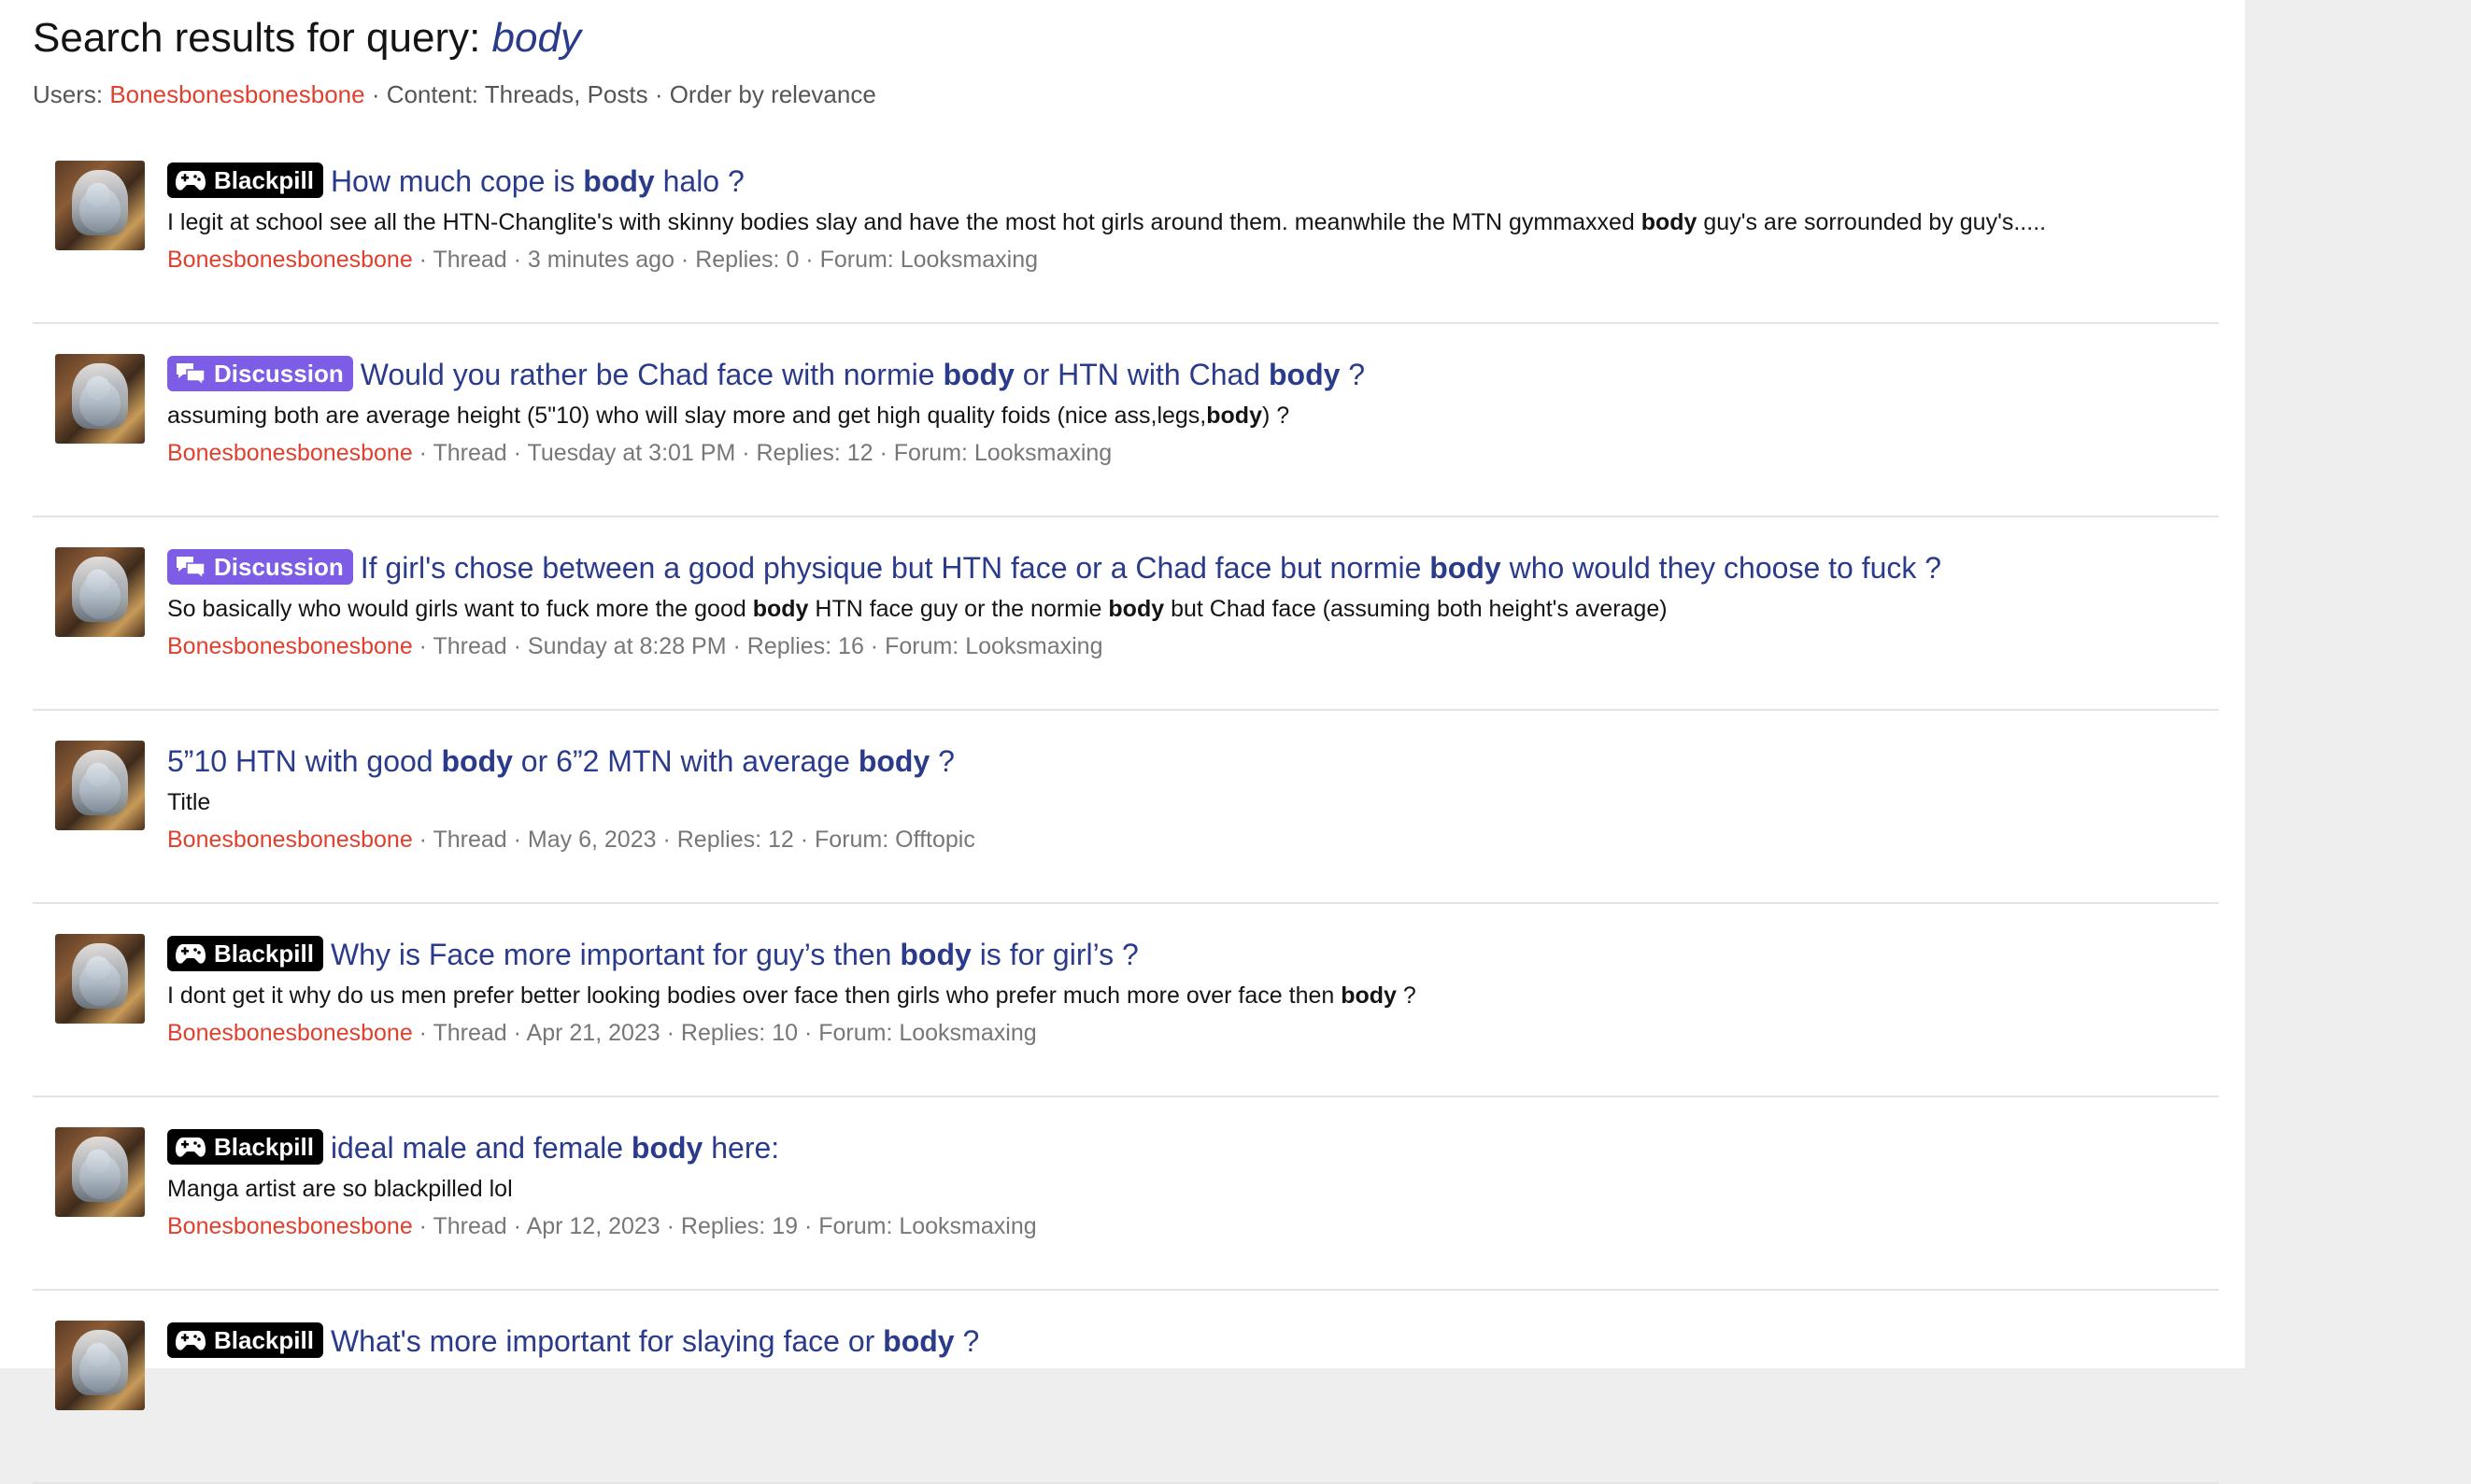 Image resolution: width=2471 pixels, height=1484 pixels. What do you see at coordinates (1721, 568) in the screenshot?
I see `text-run: who would they choose to fuck ?` at bounding box center [1721, 568].